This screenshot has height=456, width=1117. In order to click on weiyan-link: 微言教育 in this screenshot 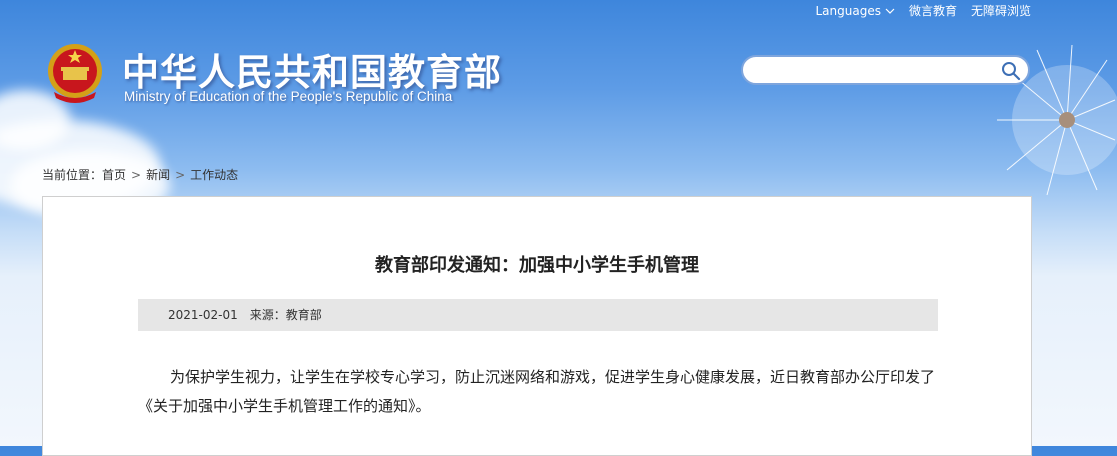, I will do `click(933, 10)`.